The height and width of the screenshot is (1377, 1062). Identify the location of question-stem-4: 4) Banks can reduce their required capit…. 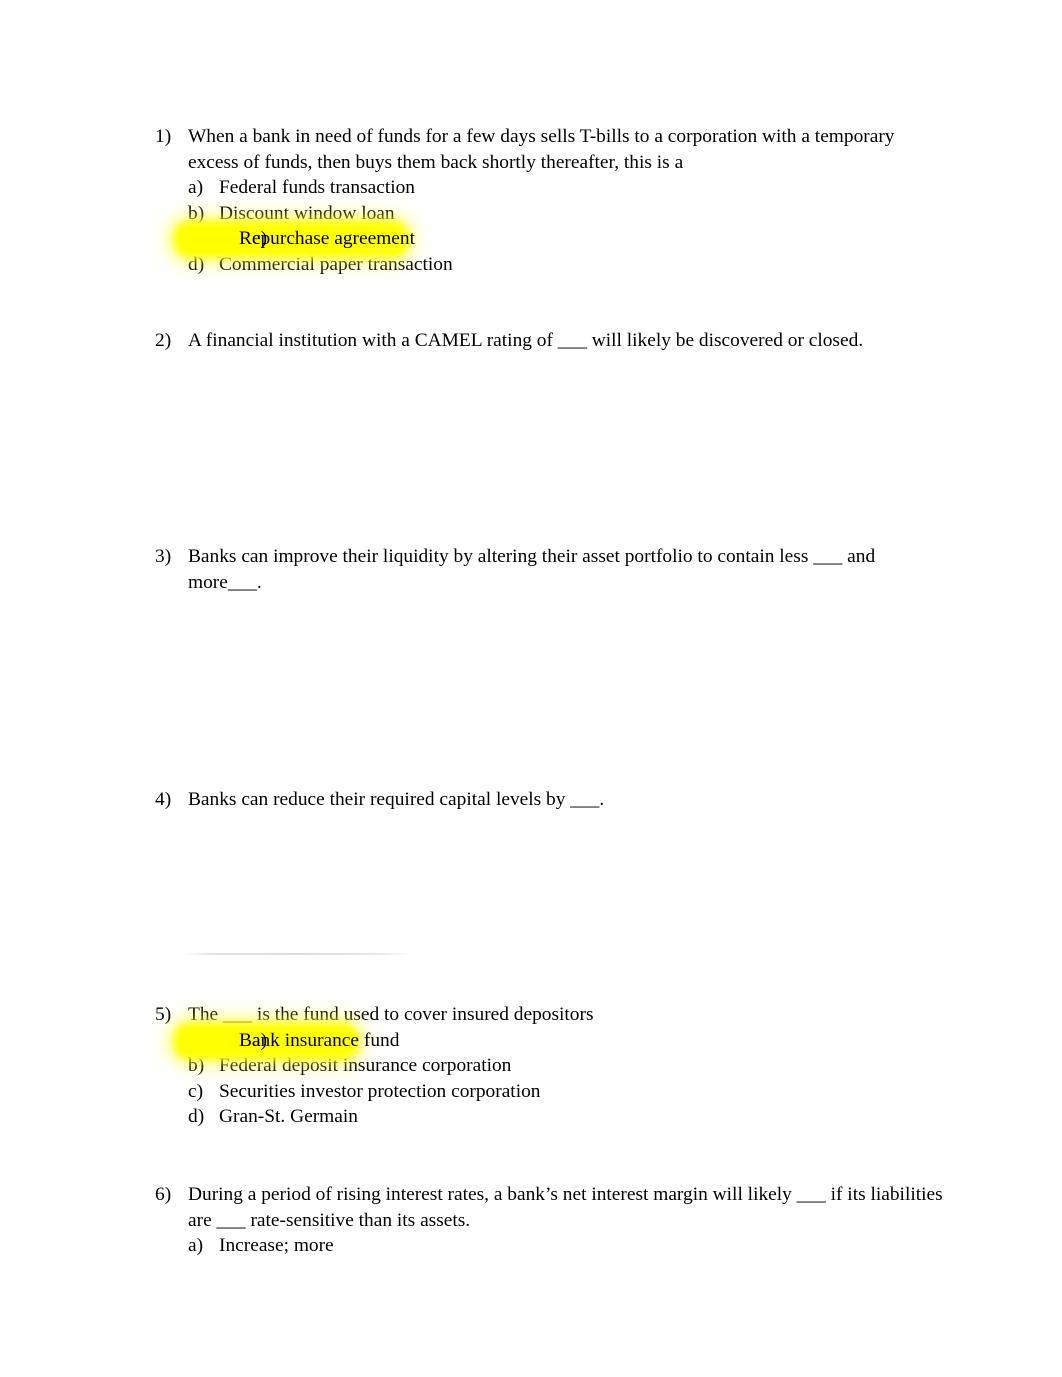
(555, 800).